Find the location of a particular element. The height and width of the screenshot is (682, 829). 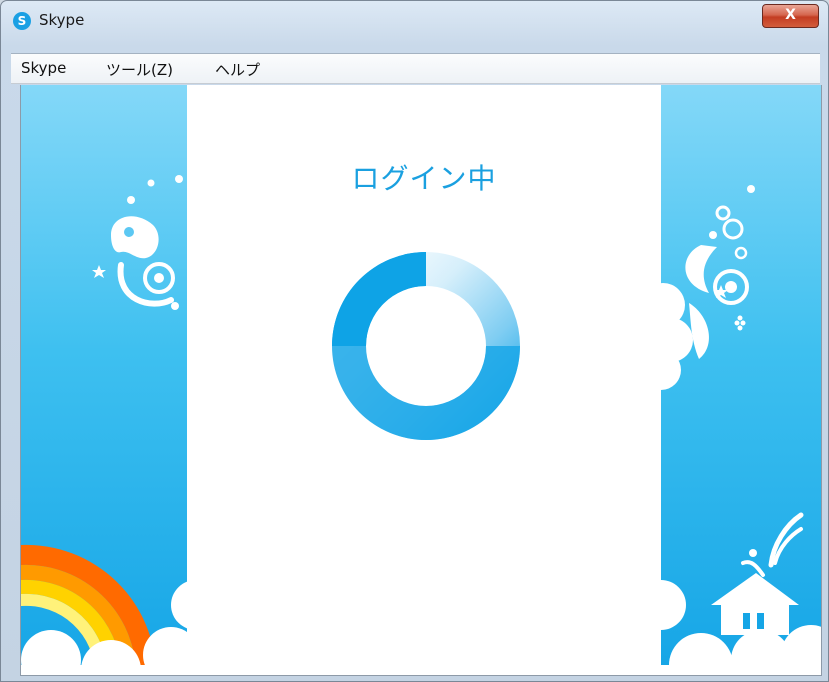

title-bar: S Skype X is located at coordinates (414, 20).